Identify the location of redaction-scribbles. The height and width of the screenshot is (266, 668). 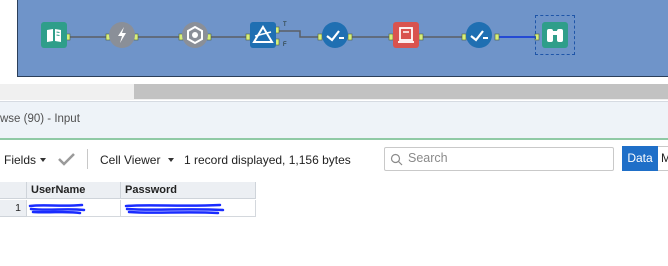
(126, 209).